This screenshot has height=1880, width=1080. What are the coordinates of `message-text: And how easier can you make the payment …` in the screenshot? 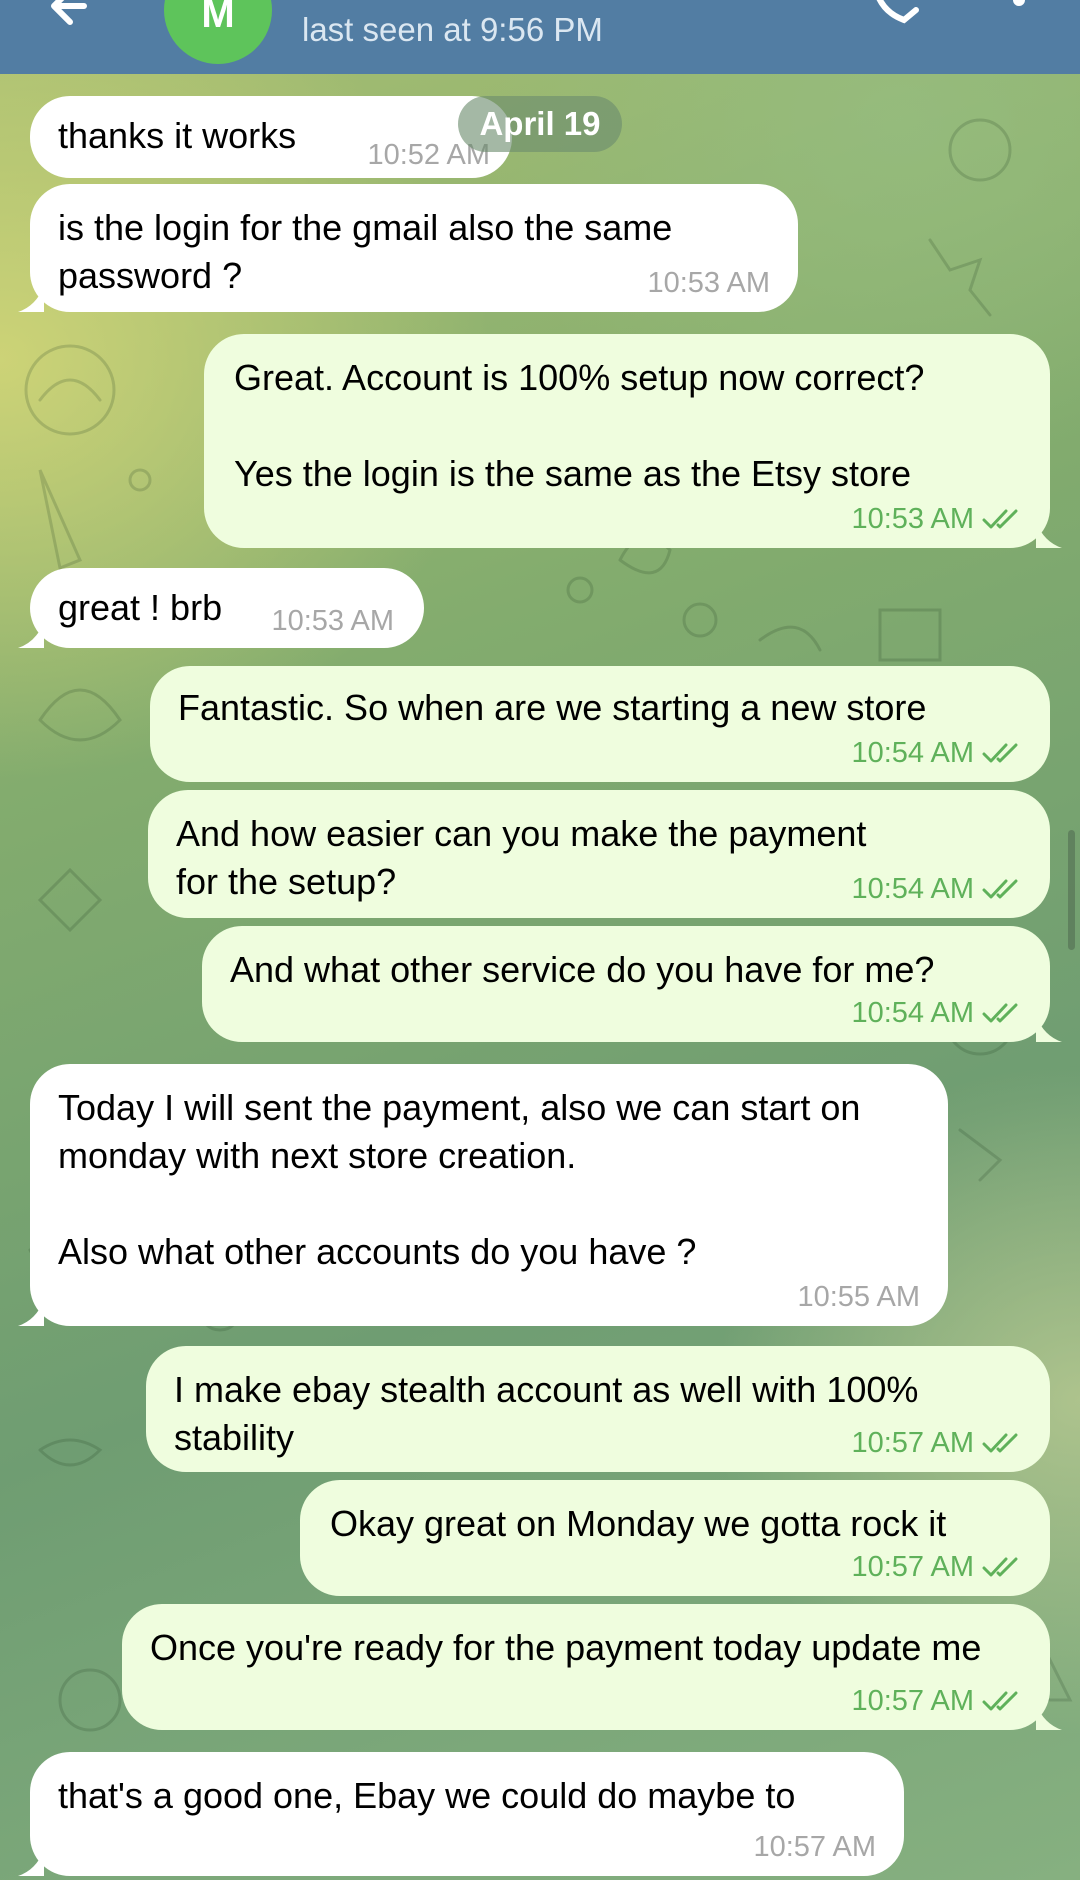 It's located at (526, 857).